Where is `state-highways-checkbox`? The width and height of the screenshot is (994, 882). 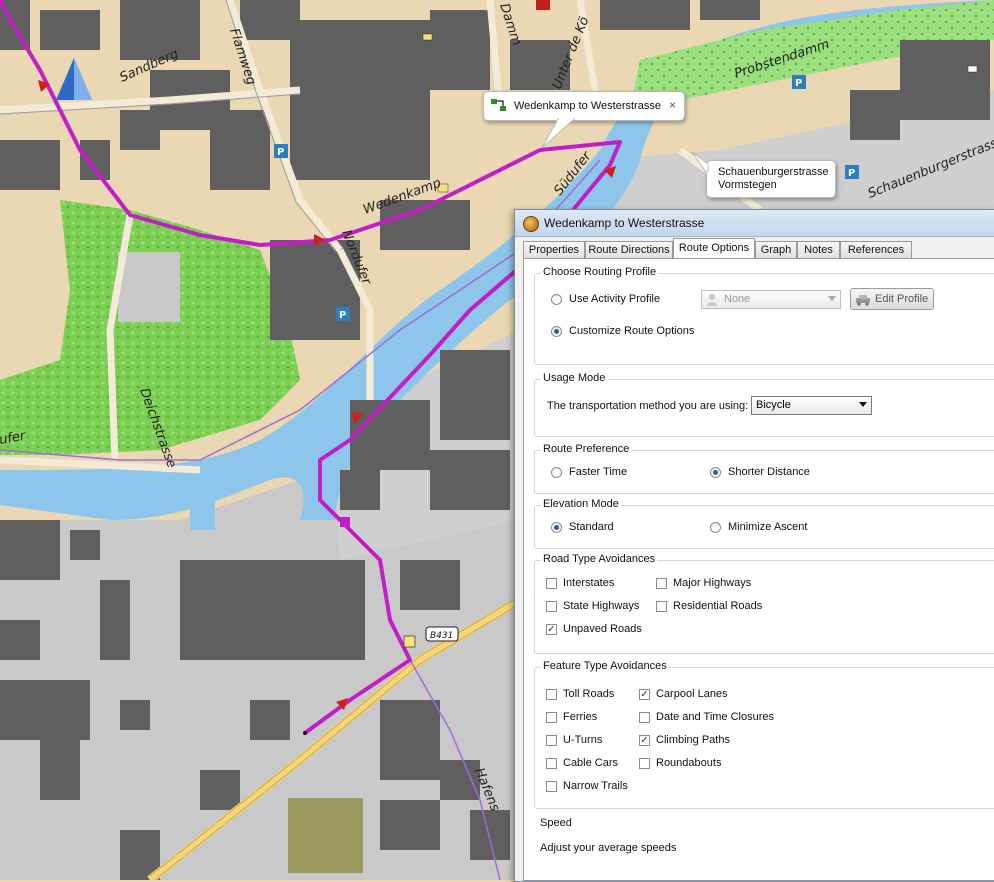 state-highways-checkbox is located at coordinates (551, 606).